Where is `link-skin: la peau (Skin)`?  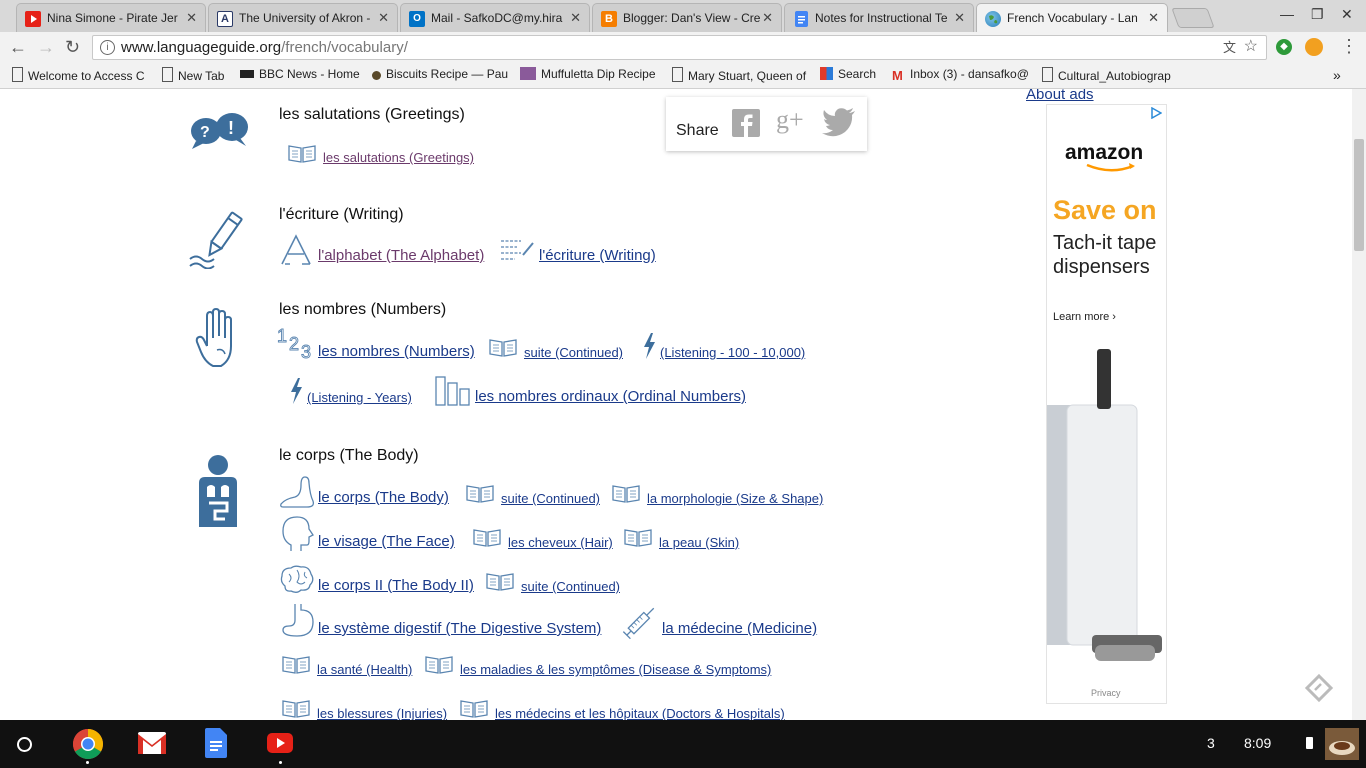 link-skin: la peau (Skin) is located at coordinates (699, 542).